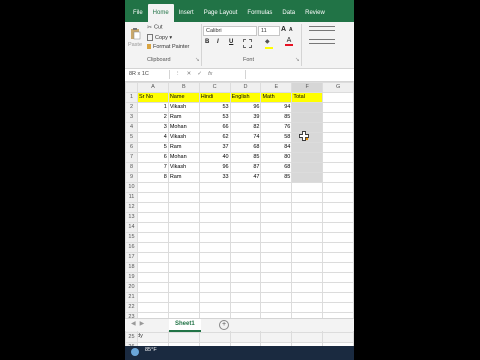 This screenshot has height=360, width=480. I want to click on row-header: 3, so click(131, 117).